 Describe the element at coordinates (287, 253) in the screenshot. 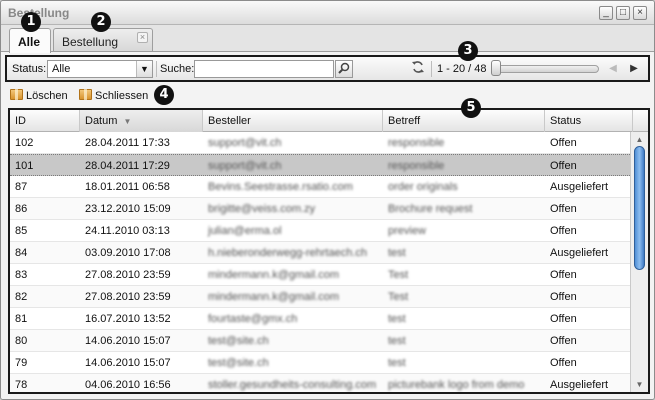

I see `cell-besteller: h.nieberonderwegg-rehrtaech.ch` at that location.